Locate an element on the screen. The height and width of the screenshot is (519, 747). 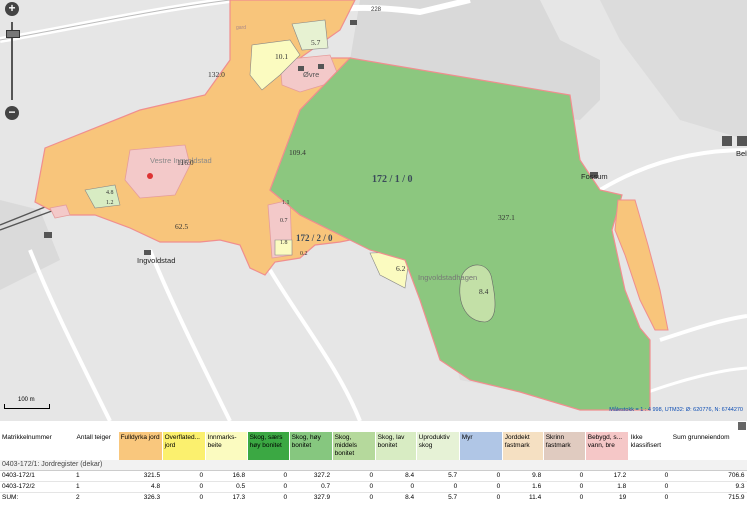
column-header: Sum grunneiendom is located at coordinates (708, 446).